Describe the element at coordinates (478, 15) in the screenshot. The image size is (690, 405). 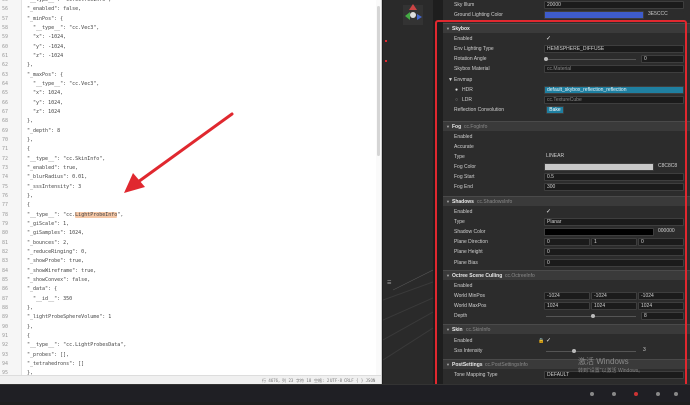
I see `ground-color-label: Ground Lighting Color` at that location.